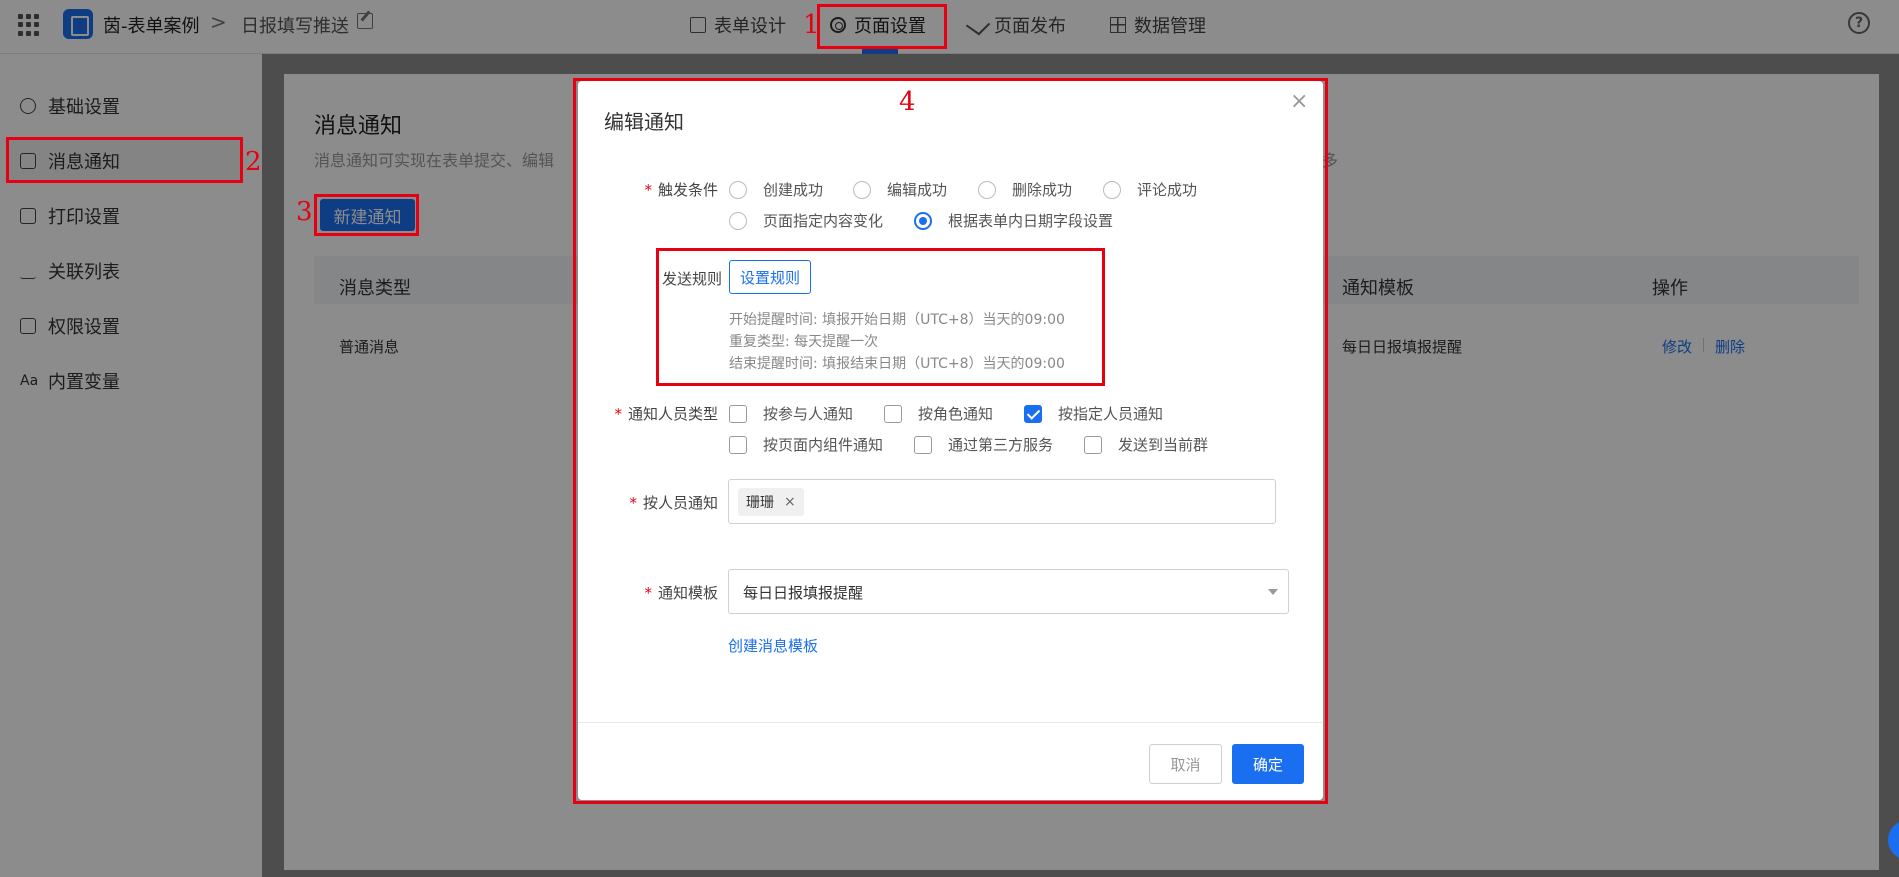 This screenshot has height=877, width=1899. Describe the element at coordinates (811, 25) in the screenshot. I see `annotation-number-1: 1` at that location.